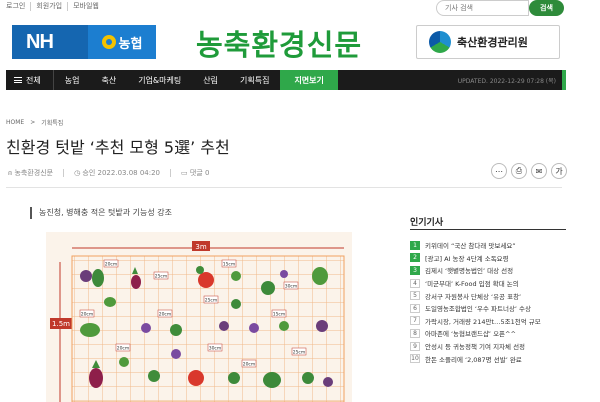 Image resolution: width=600 pixels, height=402 pixels. Describe the element at coordinates (469, 270) in the screenshot. I see `article-link: 김제시 ‘햇볕명농법인’ 대상 선정` at that location.